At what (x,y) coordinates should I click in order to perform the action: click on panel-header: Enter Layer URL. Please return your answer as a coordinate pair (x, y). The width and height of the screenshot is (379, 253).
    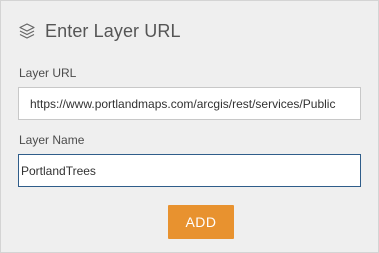
    Looking at the image, I should click on (99, 31).